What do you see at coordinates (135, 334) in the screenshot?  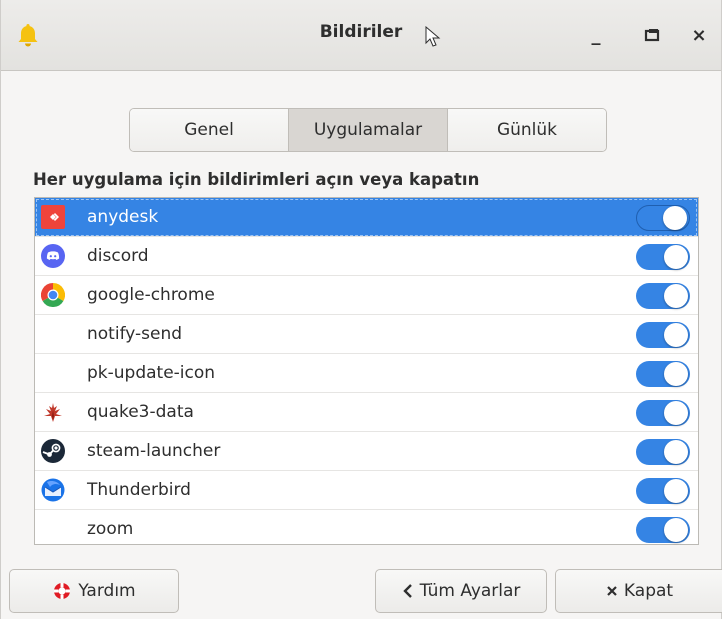 I see `app-name: notify-send` at bounding box center [135, 334].